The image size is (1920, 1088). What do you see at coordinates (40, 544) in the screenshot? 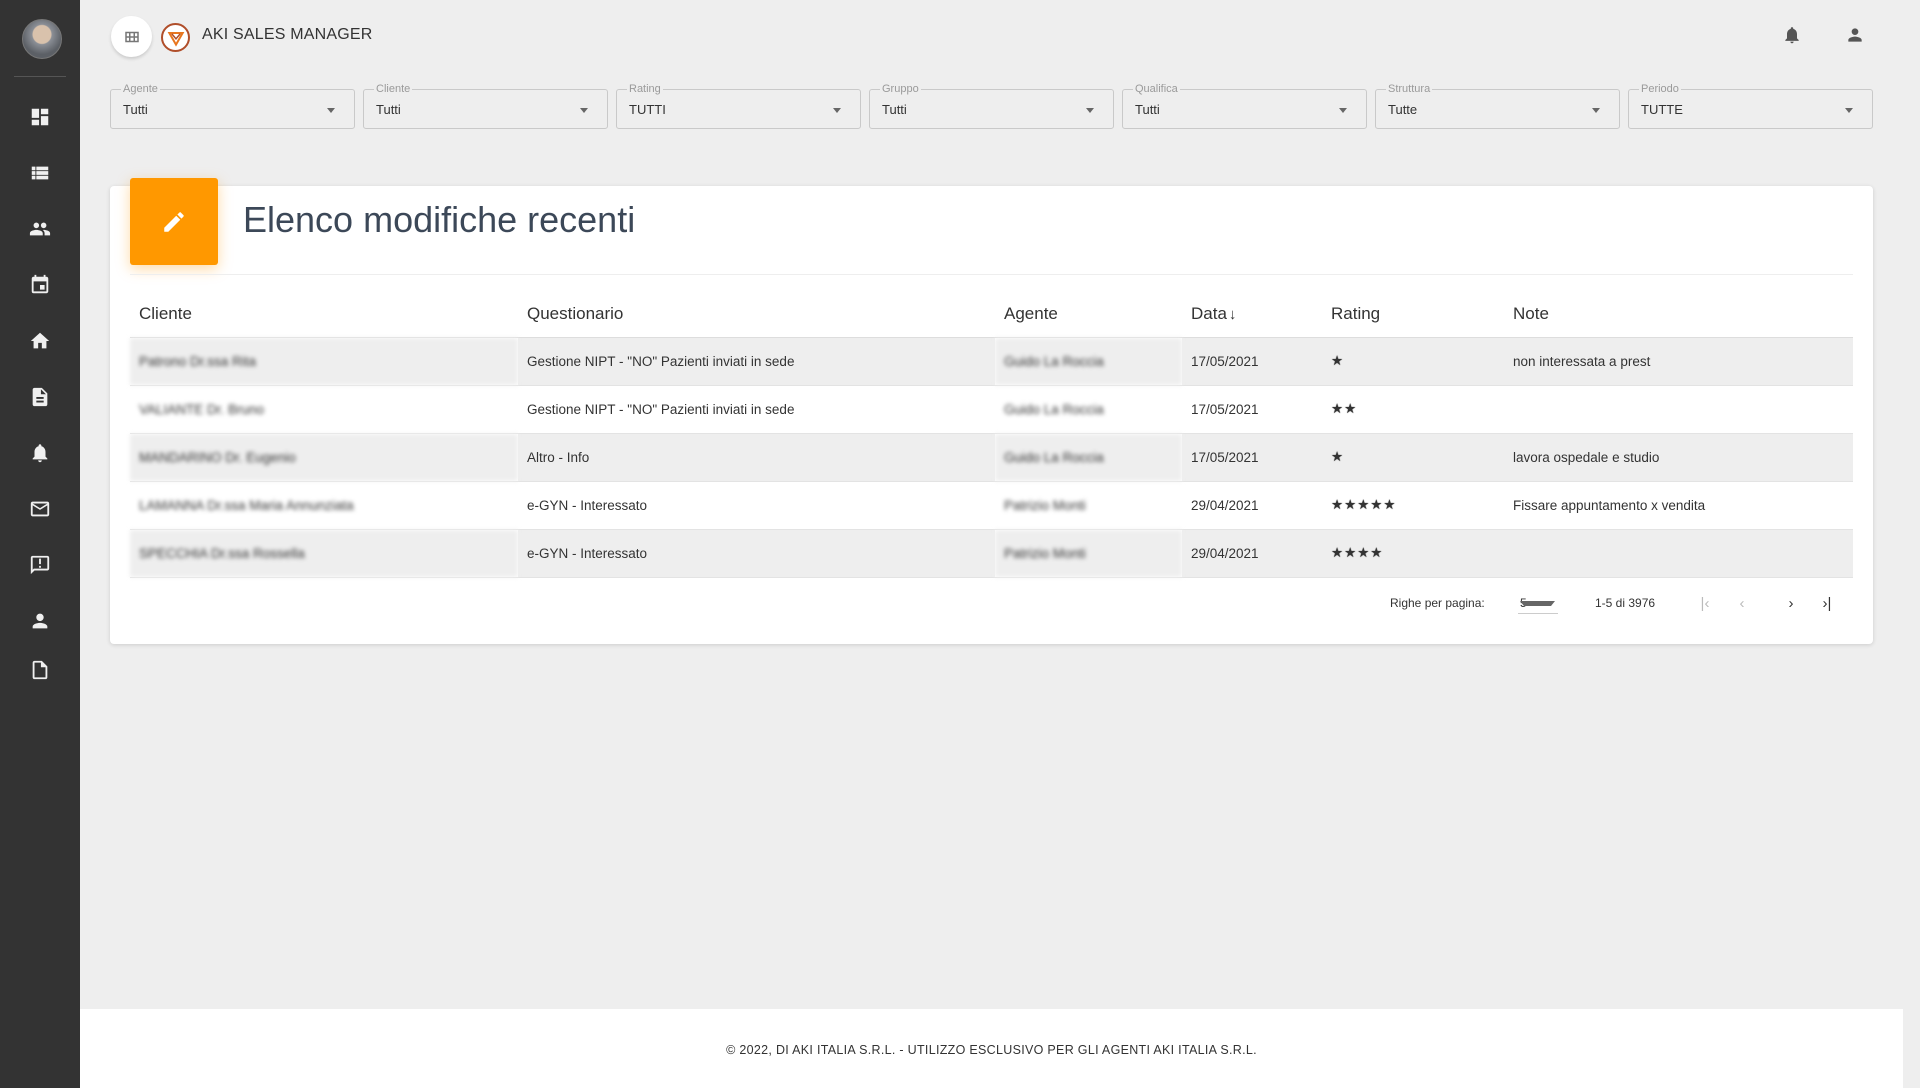
I see `sidebar` at bounding box center [40, 544].